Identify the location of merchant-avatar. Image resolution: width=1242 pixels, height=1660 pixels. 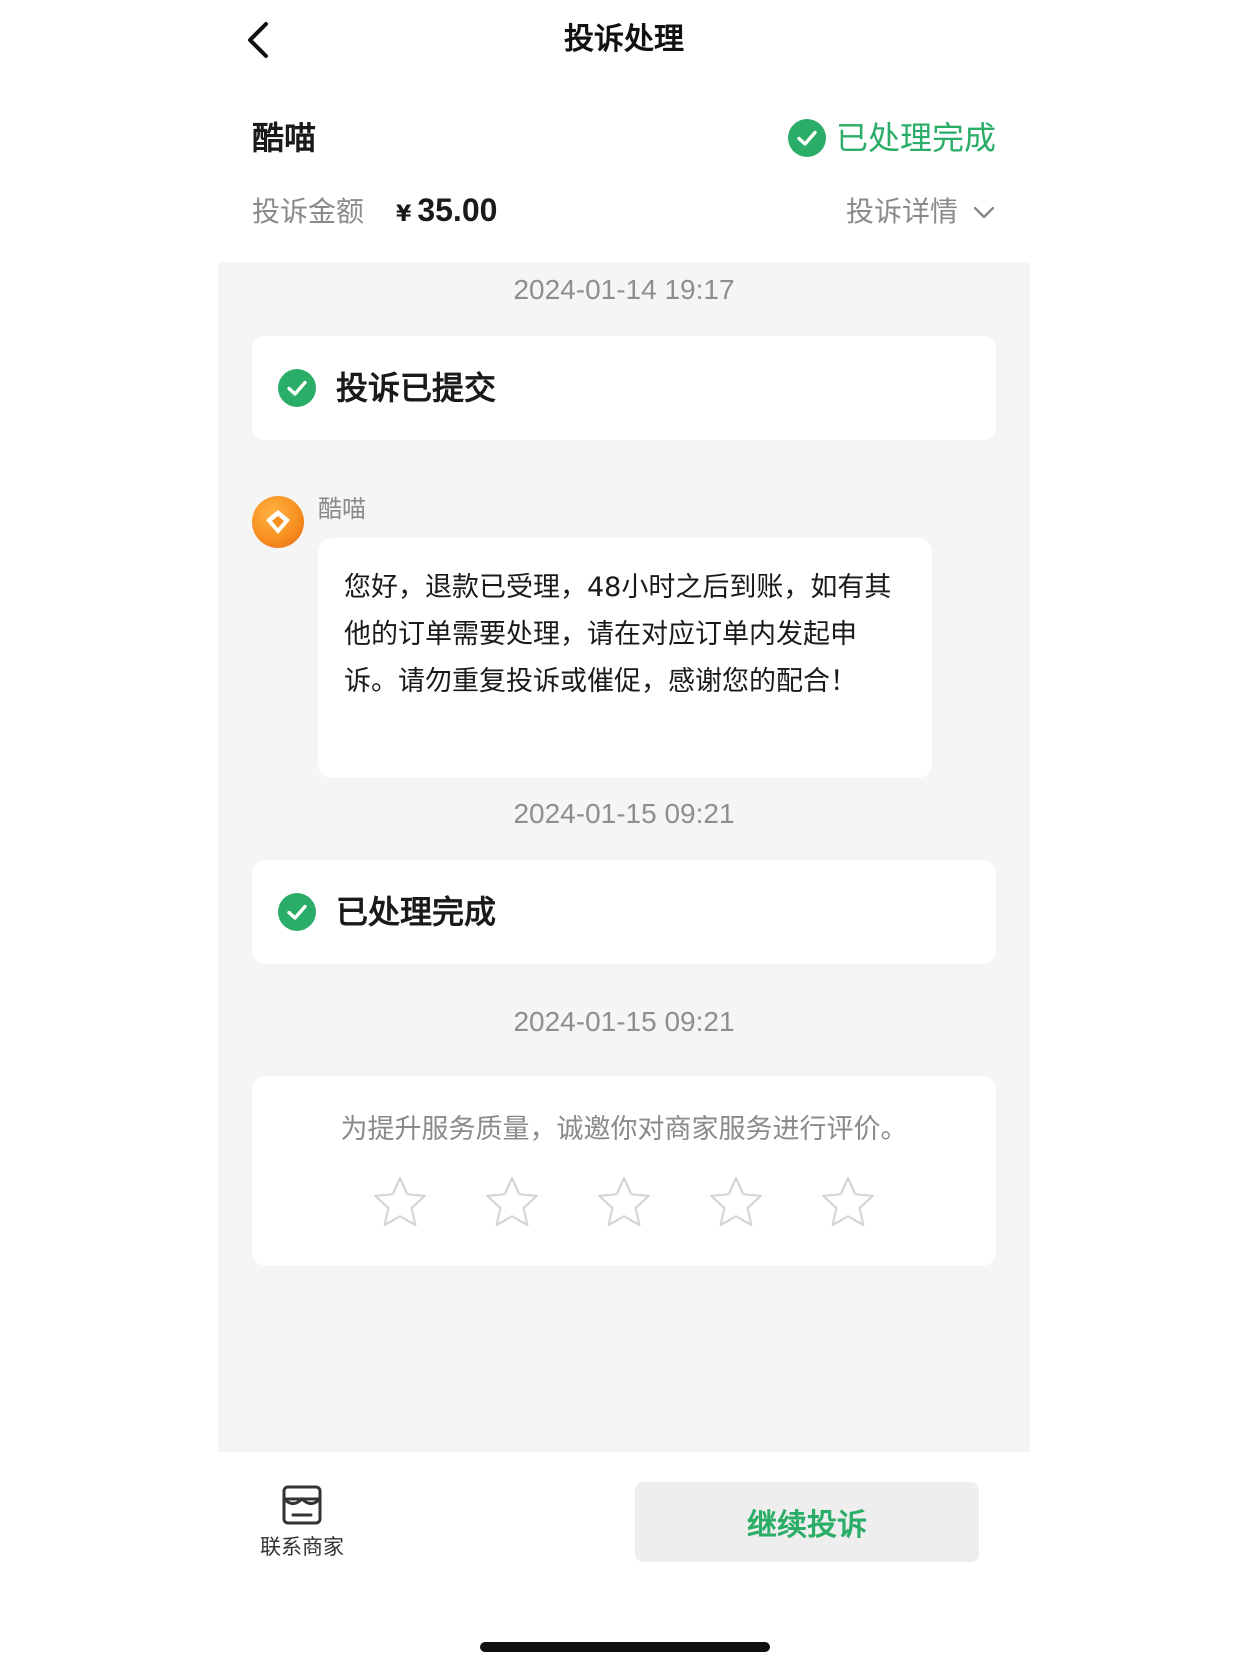
(278, 522).